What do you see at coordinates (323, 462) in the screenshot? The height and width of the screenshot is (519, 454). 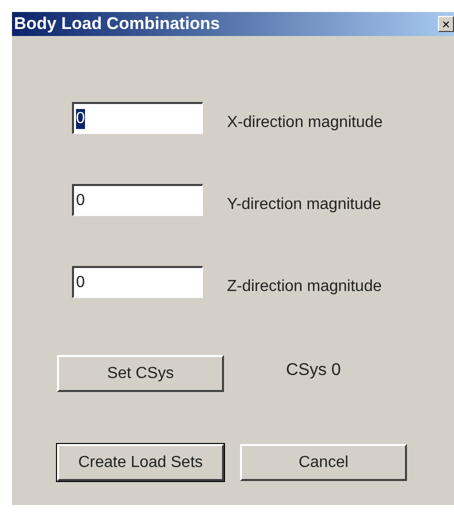 I see `dialog-button: Cancel` at bounding box center [323, 462].